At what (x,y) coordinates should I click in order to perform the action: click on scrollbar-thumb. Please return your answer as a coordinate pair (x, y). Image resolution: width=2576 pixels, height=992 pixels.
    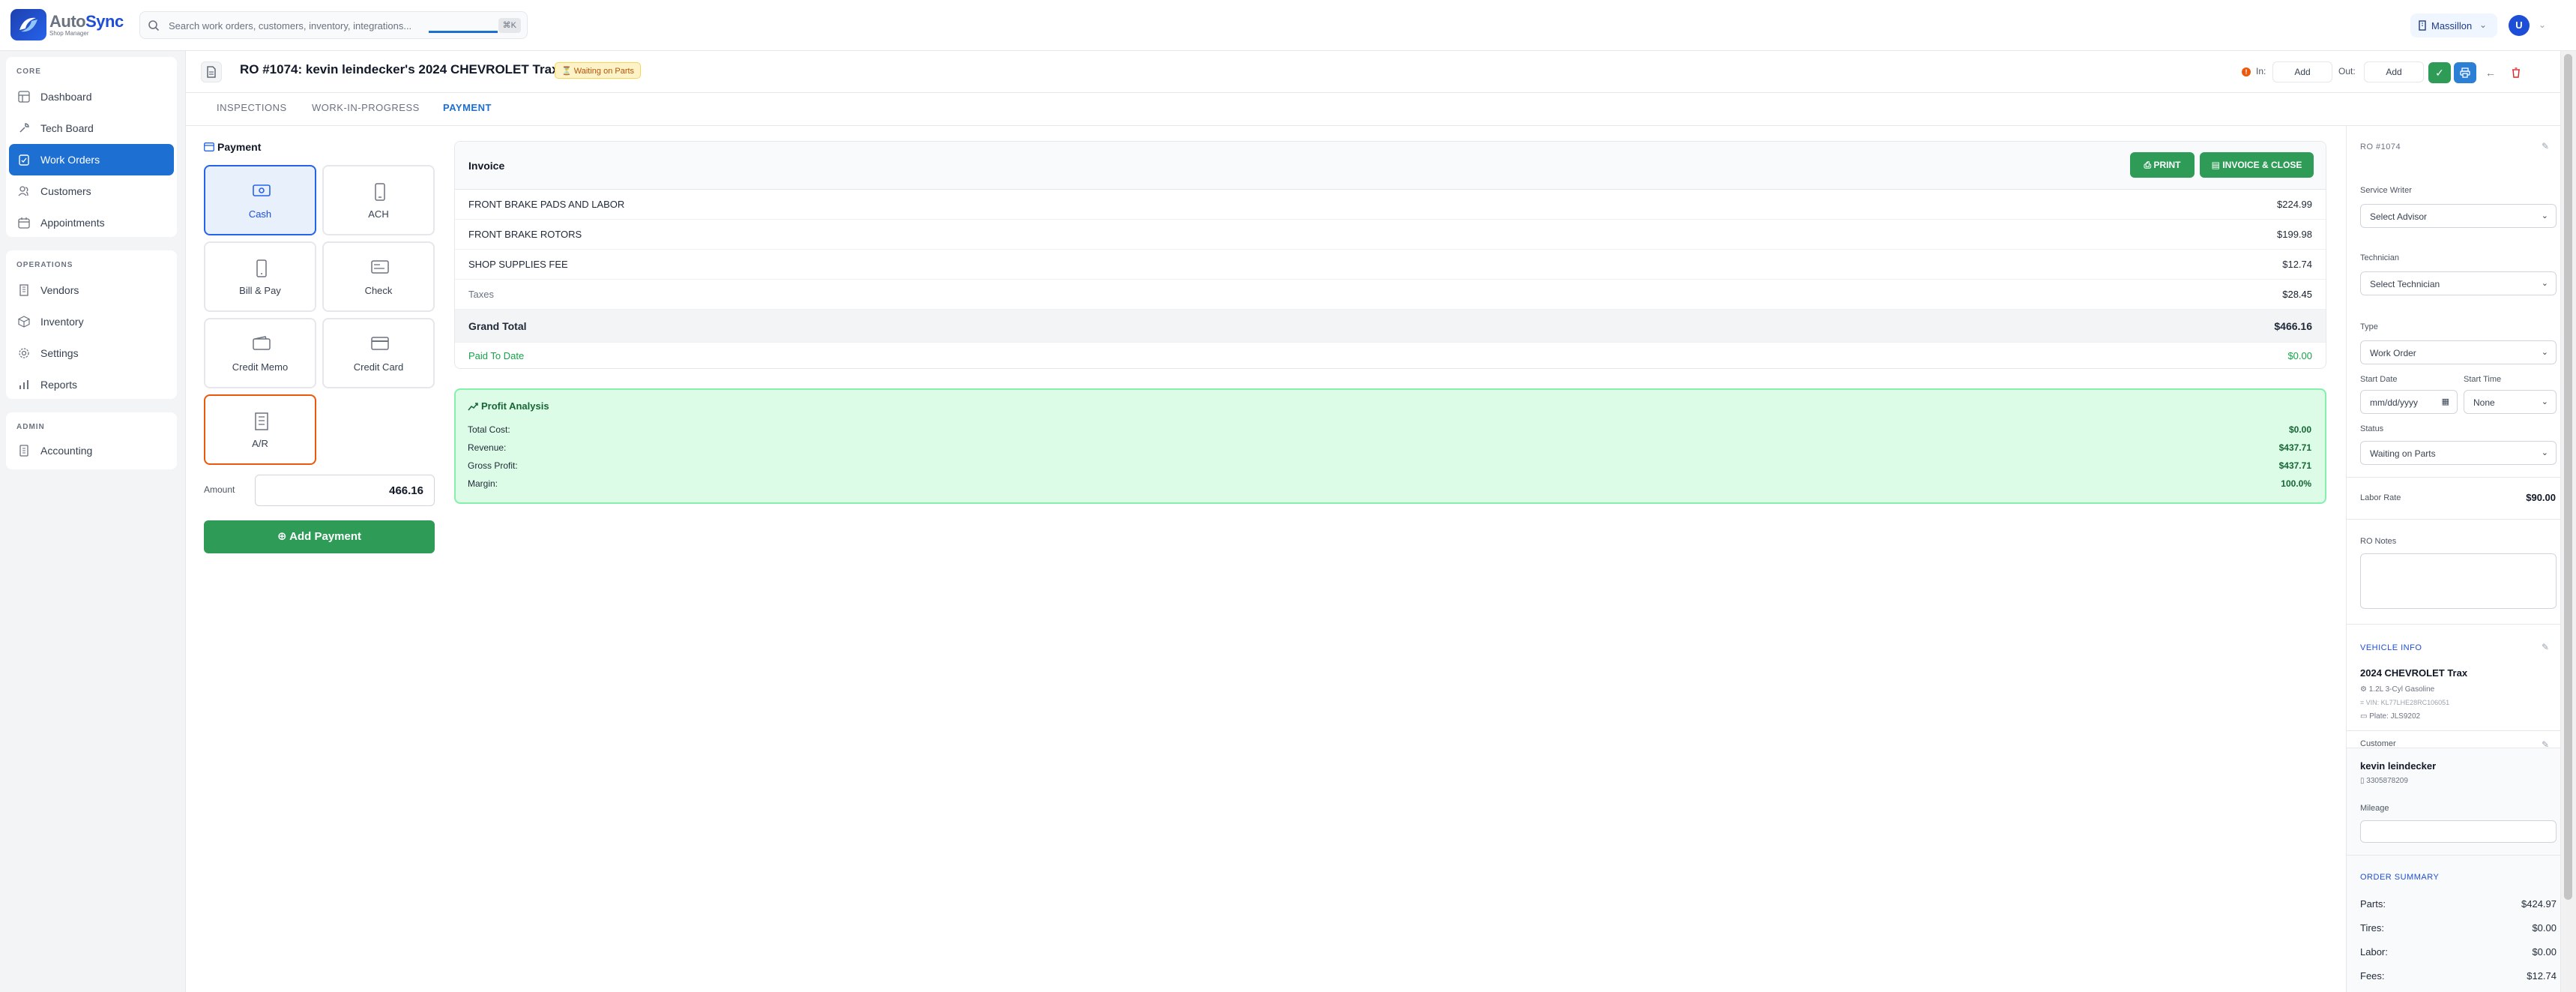
    Looking at the image, I should click on (2568, 477).